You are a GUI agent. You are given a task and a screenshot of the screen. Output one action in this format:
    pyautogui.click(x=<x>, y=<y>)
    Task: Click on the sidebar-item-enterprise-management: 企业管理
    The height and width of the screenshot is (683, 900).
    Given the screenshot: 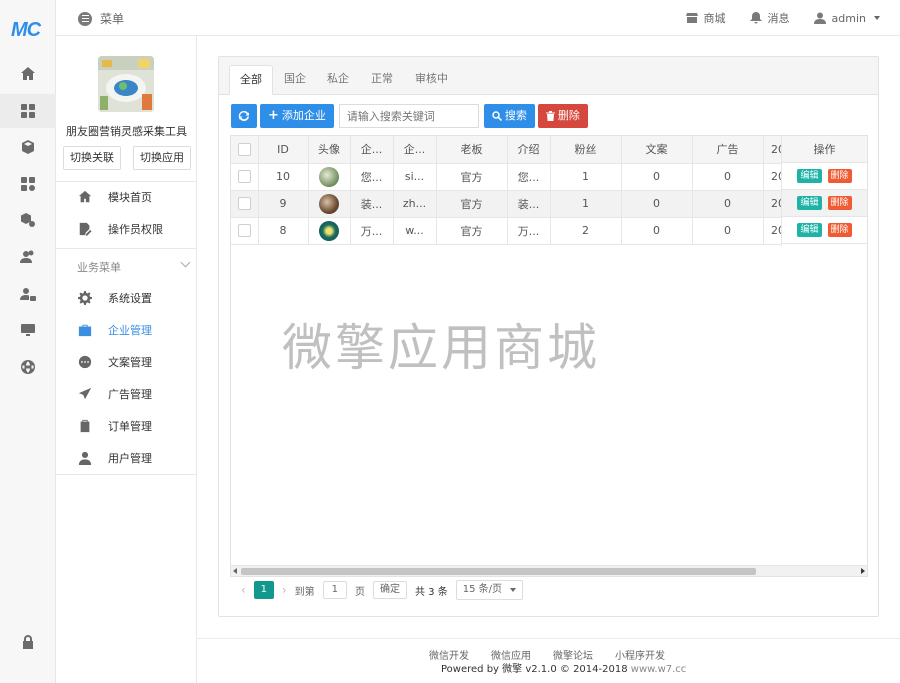 What is the action you would take?
    pyautogui.click(x=126, y=330)
    